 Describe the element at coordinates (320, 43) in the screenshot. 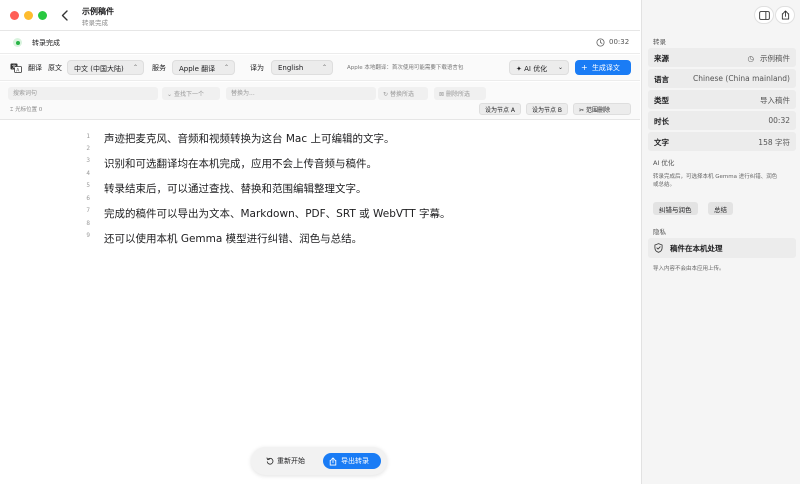

I see `status-row: 转录完成 00:32` at that location.